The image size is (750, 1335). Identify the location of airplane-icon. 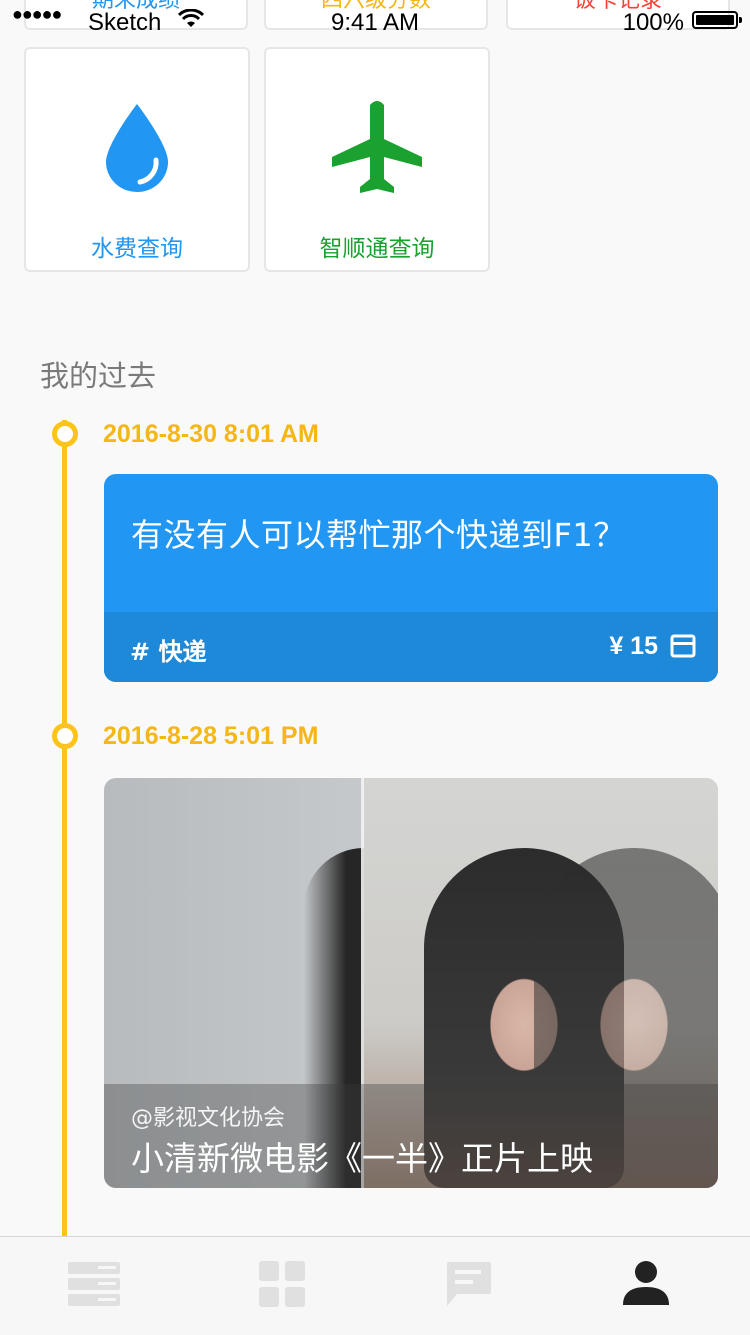
(377, 147).